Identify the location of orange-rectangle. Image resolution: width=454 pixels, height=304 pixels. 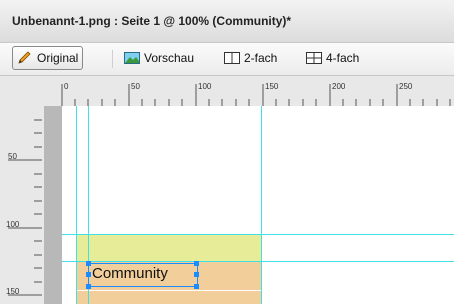
(168, 297).